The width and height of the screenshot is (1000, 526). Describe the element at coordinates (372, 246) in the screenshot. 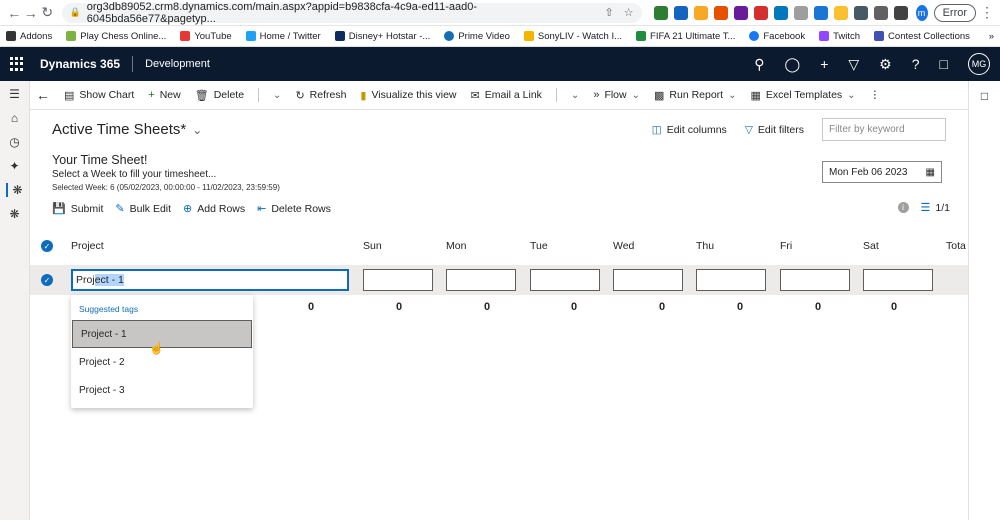

I see `column-header-sun: Sun` at that location.